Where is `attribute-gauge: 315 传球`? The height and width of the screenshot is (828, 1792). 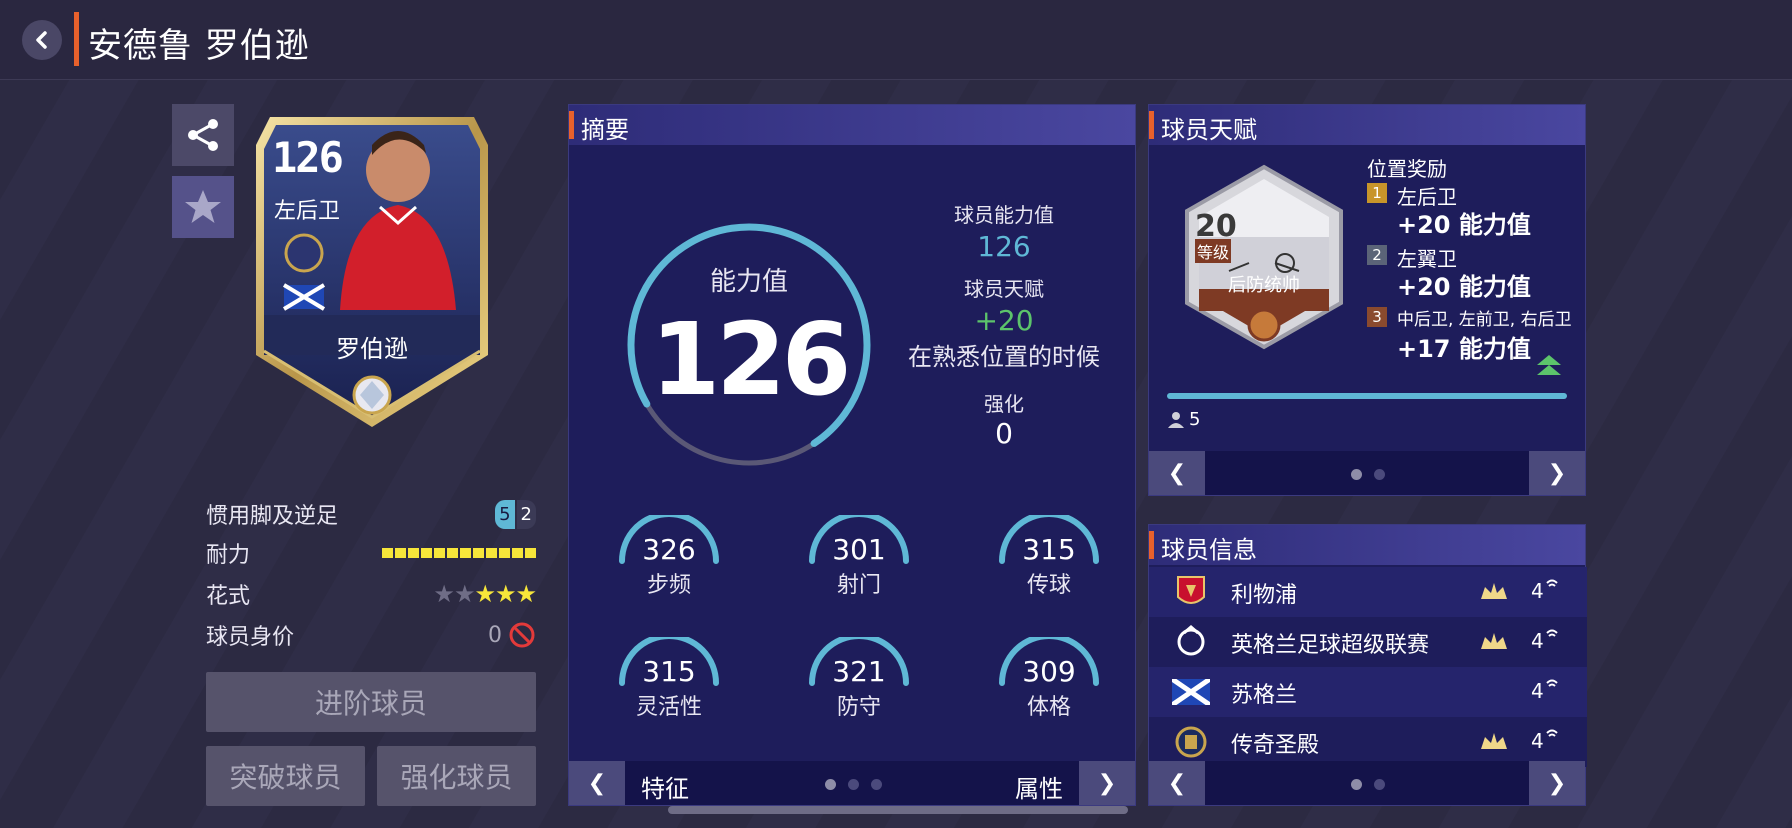
attribute-gauge: 315 传球 is located at coordinates (1049, 565).